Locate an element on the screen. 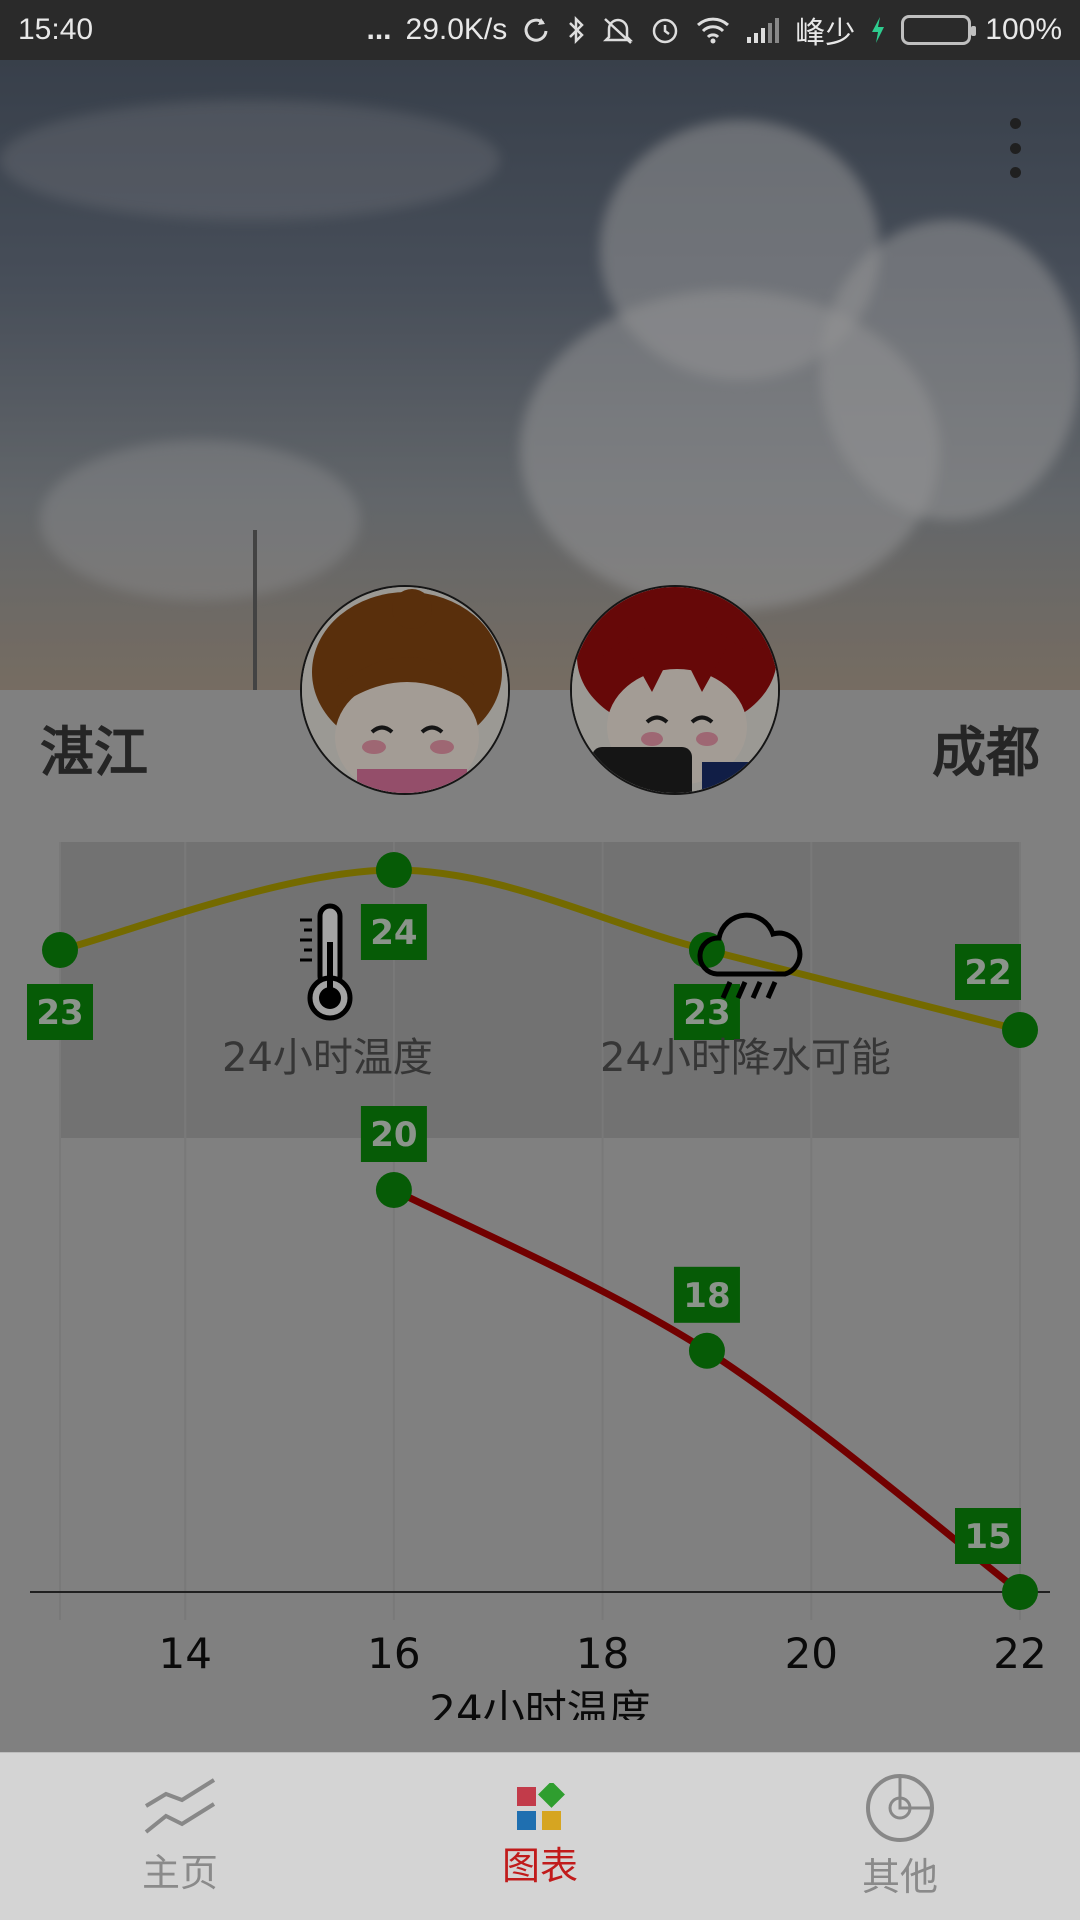  data-label: 24 is located at coordinates (393, 933).